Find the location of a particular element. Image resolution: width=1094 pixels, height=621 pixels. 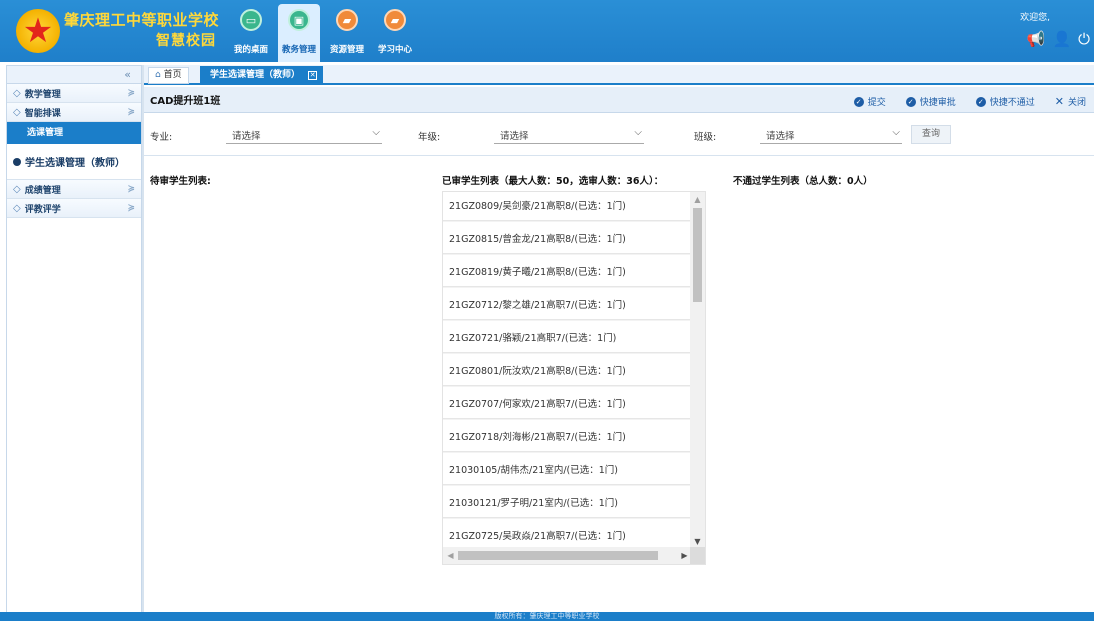

welcome-text: 欢迎您, is located at coordinates (1035, 18).